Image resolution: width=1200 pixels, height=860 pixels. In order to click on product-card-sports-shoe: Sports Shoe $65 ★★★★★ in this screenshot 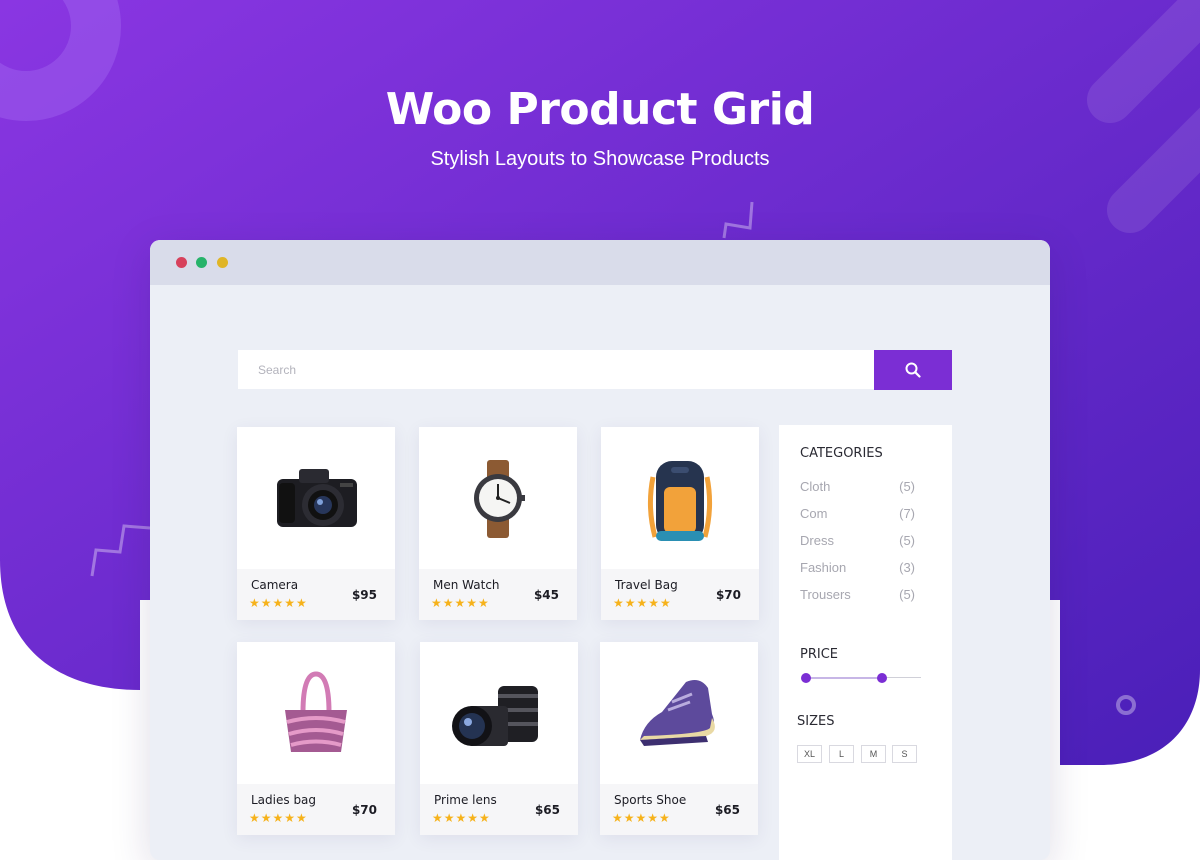, I will do `click(679, 738)`.